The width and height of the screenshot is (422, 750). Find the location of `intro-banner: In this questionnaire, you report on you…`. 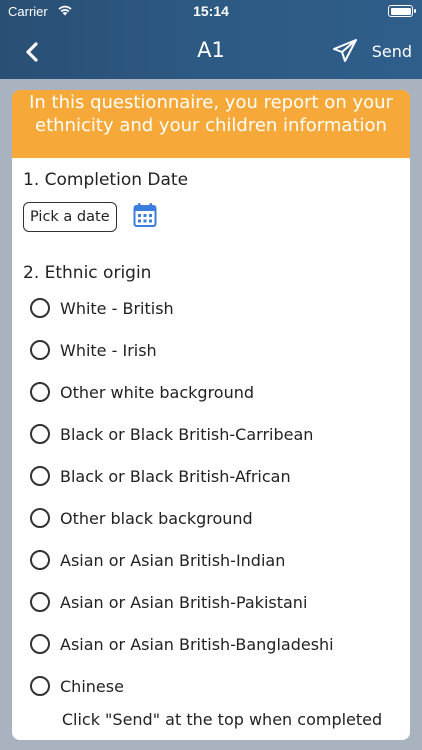

intro-banner: In this questionnaire, you report on you… is located at coordinates (211, 124).